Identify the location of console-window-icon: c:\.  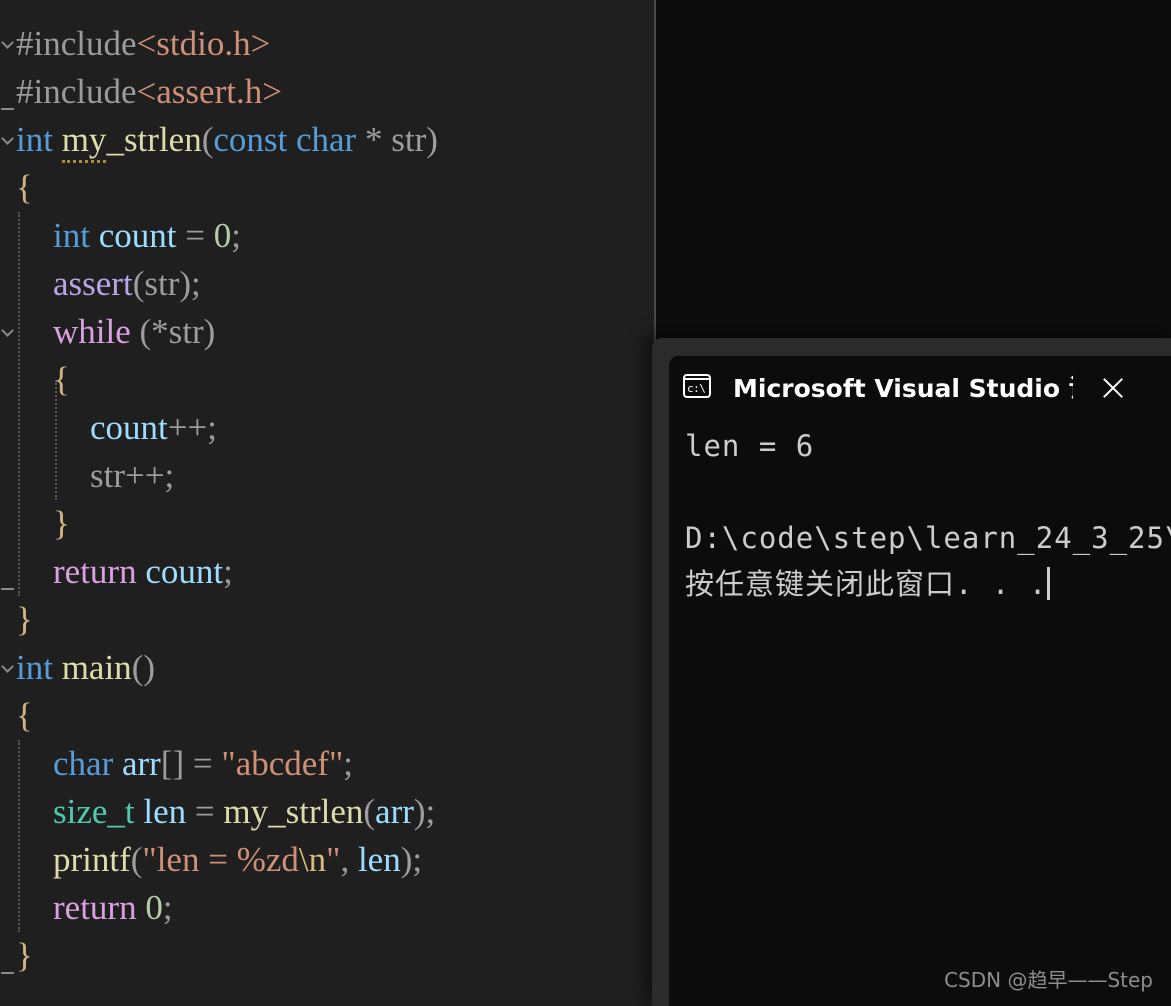
(698, 387).